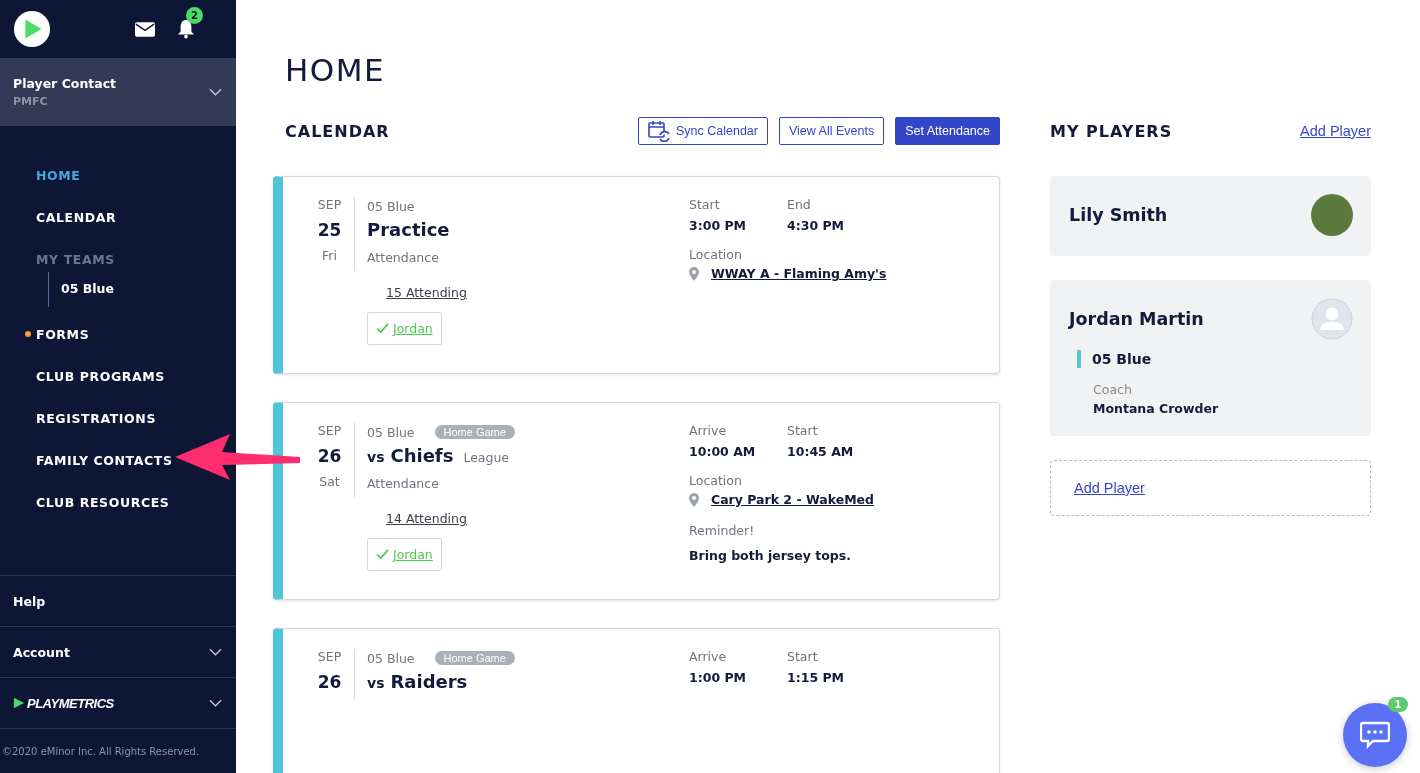 This screenshot has height=773, width=1420. I want to click on section-title: CALENDAR, so click(337, 131).